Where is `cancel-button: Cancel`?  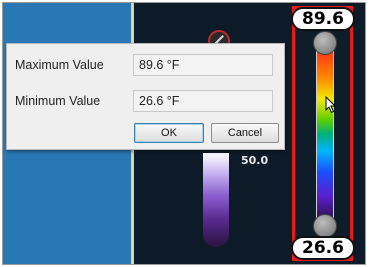 cancel-button: Cancel is located at coordinates (245, 133).